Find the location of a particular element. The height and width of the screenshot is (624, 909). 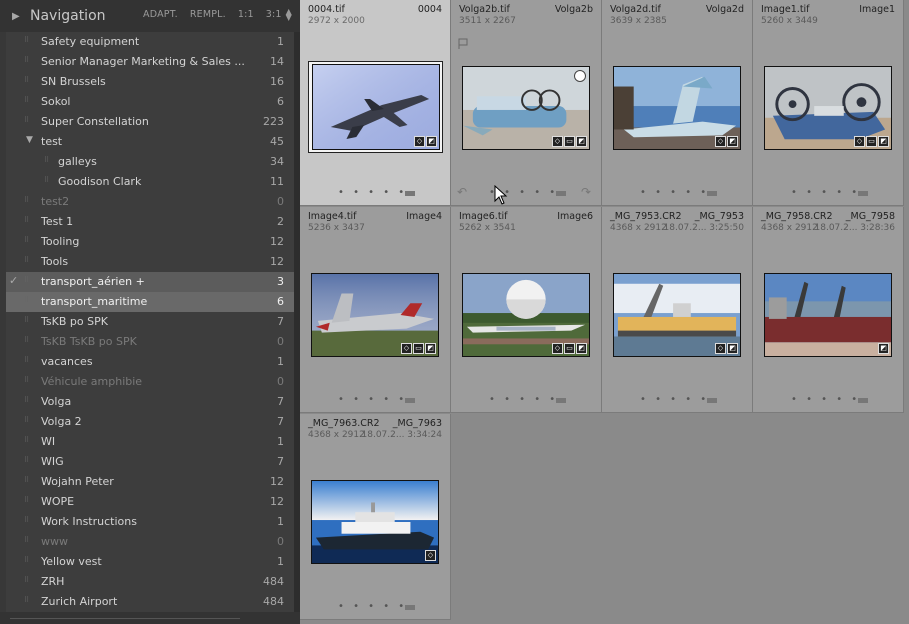

navigator-header: ▶ Navigation ADAPT. REMPL. 1:1 3:1 ▲ ▼ is located at coordinates (150, 16).